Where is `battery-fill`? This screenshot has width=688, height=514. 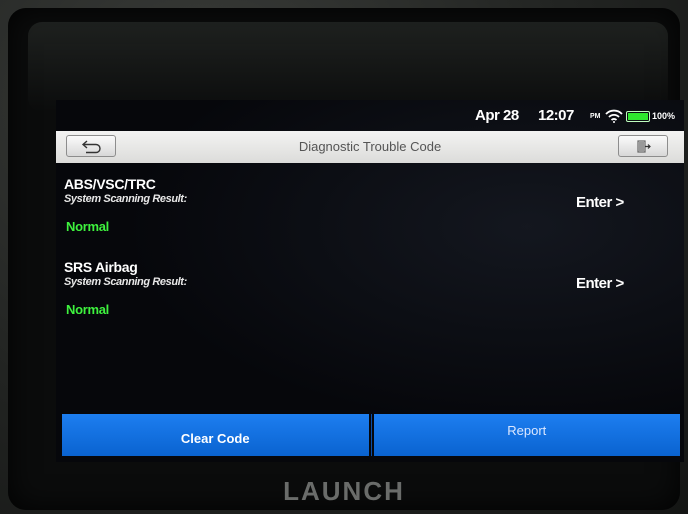
battery-fill is located at coordinates (638, 116).